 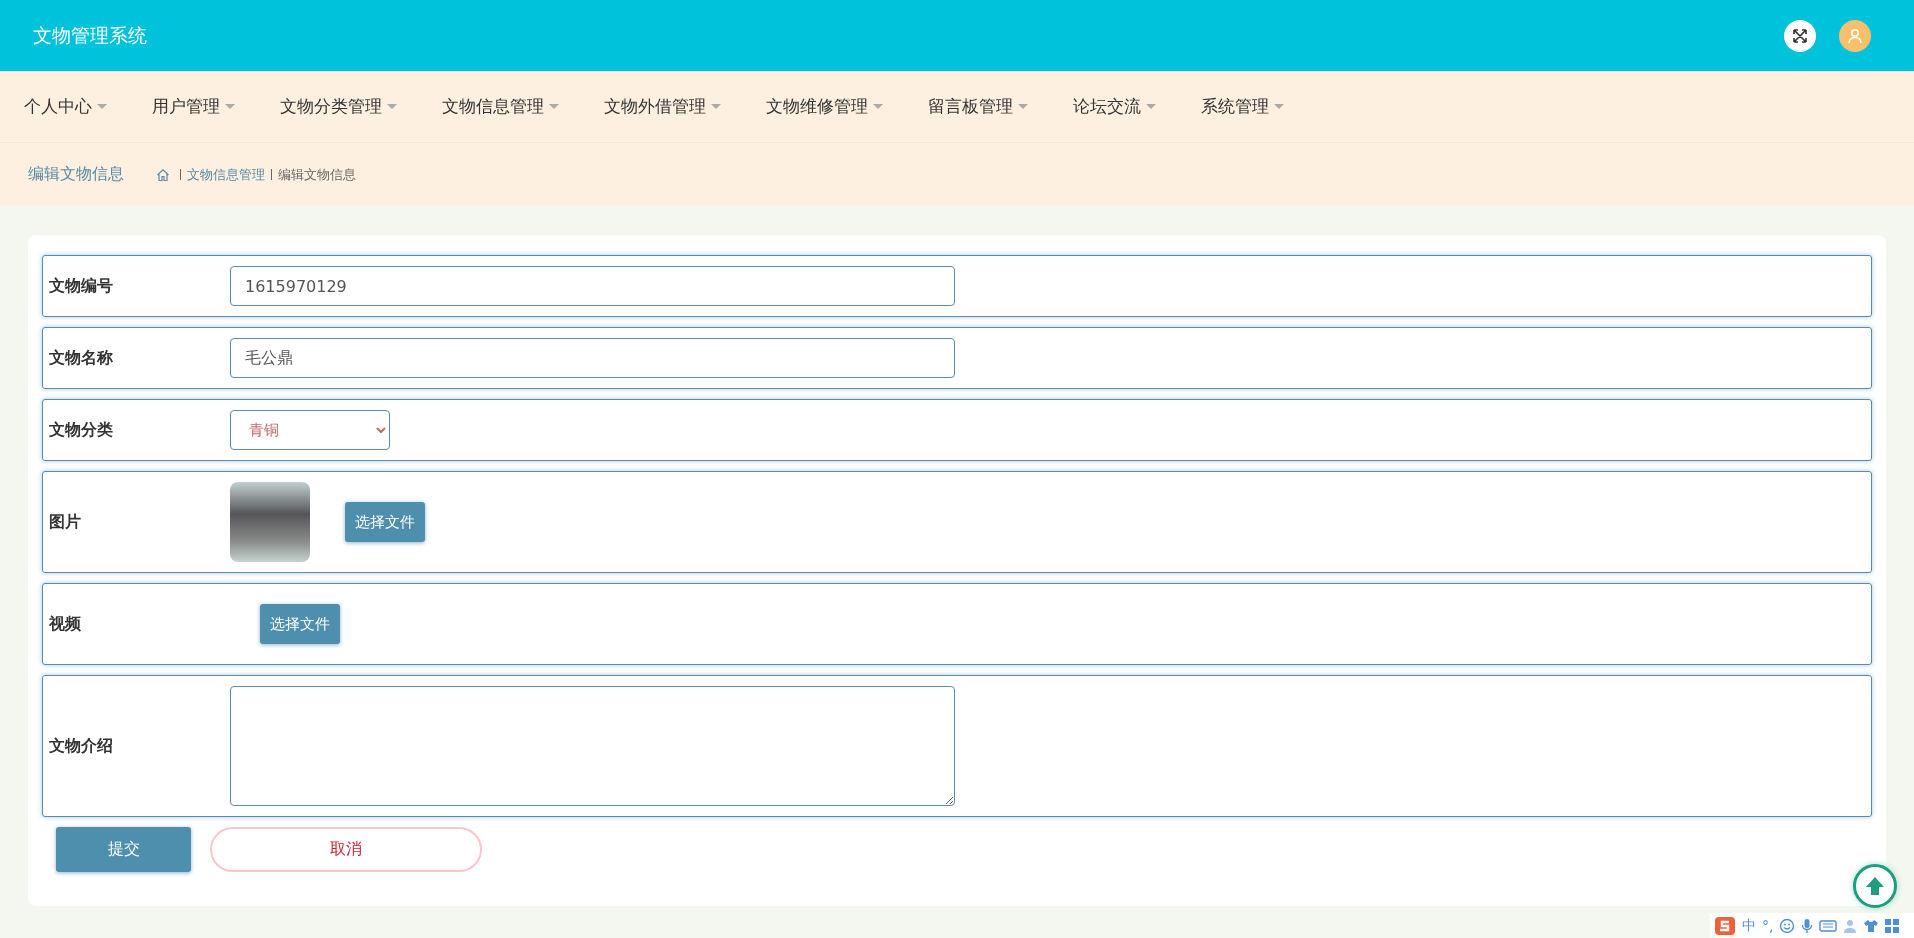 I want to click on grid-icon, so click(x=1892, y=925).